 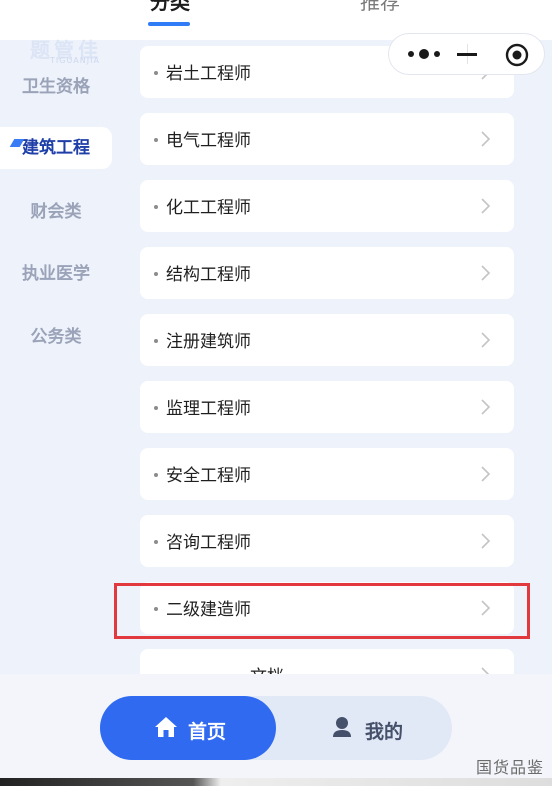 I want to click on sidebar-item-accounting: 财会类, so click(x=56, y=212).